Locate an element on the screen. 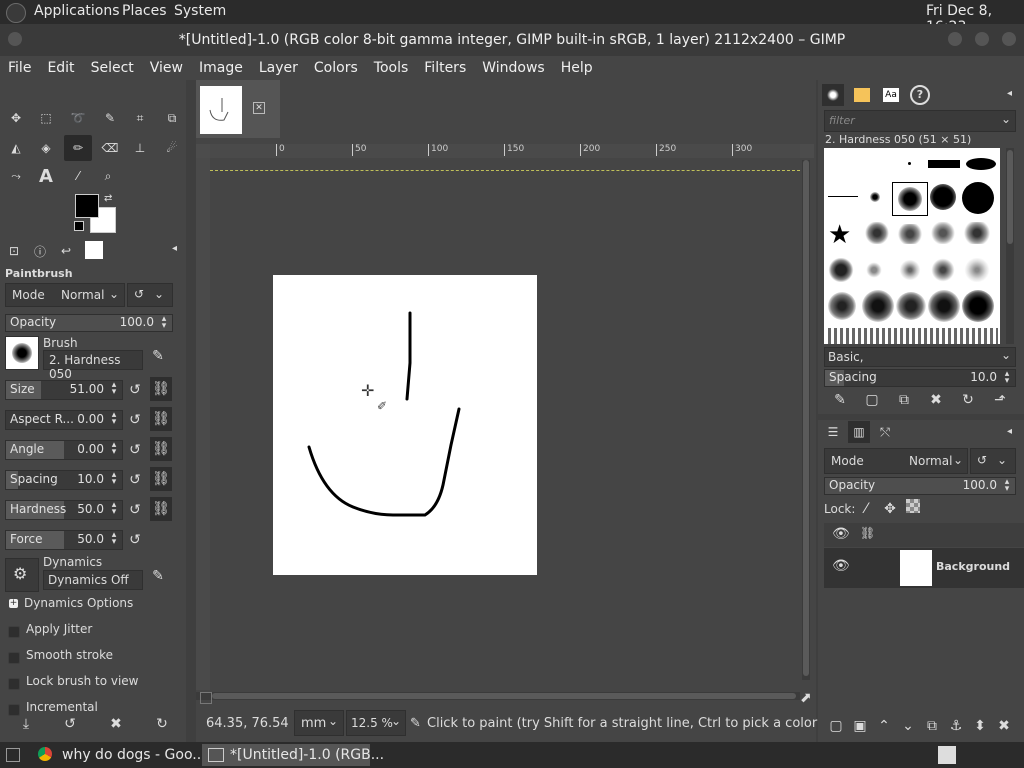  brush-tag-select: Basic, ⌄ is located at coordinates (920, 357).